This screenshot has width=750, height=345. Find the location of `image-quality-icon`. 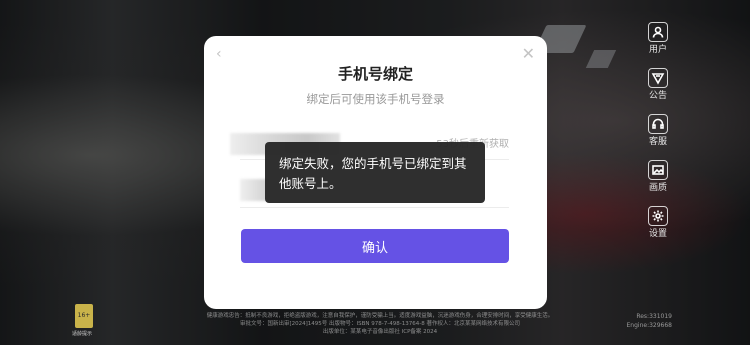

image-quality-icon is located at coordinates (658, 170).